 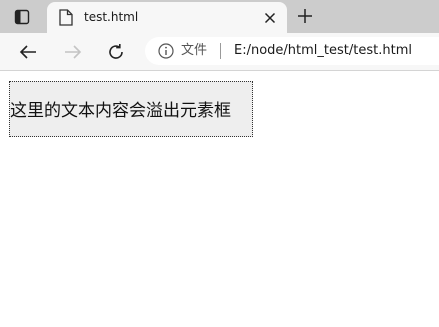 What do you see at coordinates (28, 52) in the screenshot?
I see `back-icon` at bounding box center [28, 52].